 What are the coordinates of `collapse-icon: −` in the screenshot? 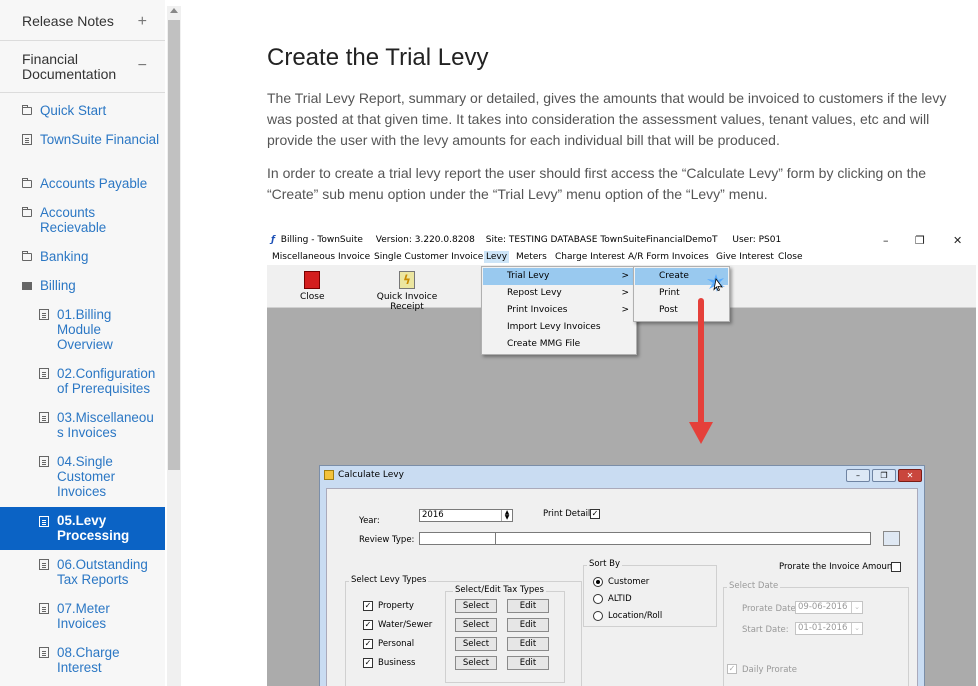 It's located at (142, 66).